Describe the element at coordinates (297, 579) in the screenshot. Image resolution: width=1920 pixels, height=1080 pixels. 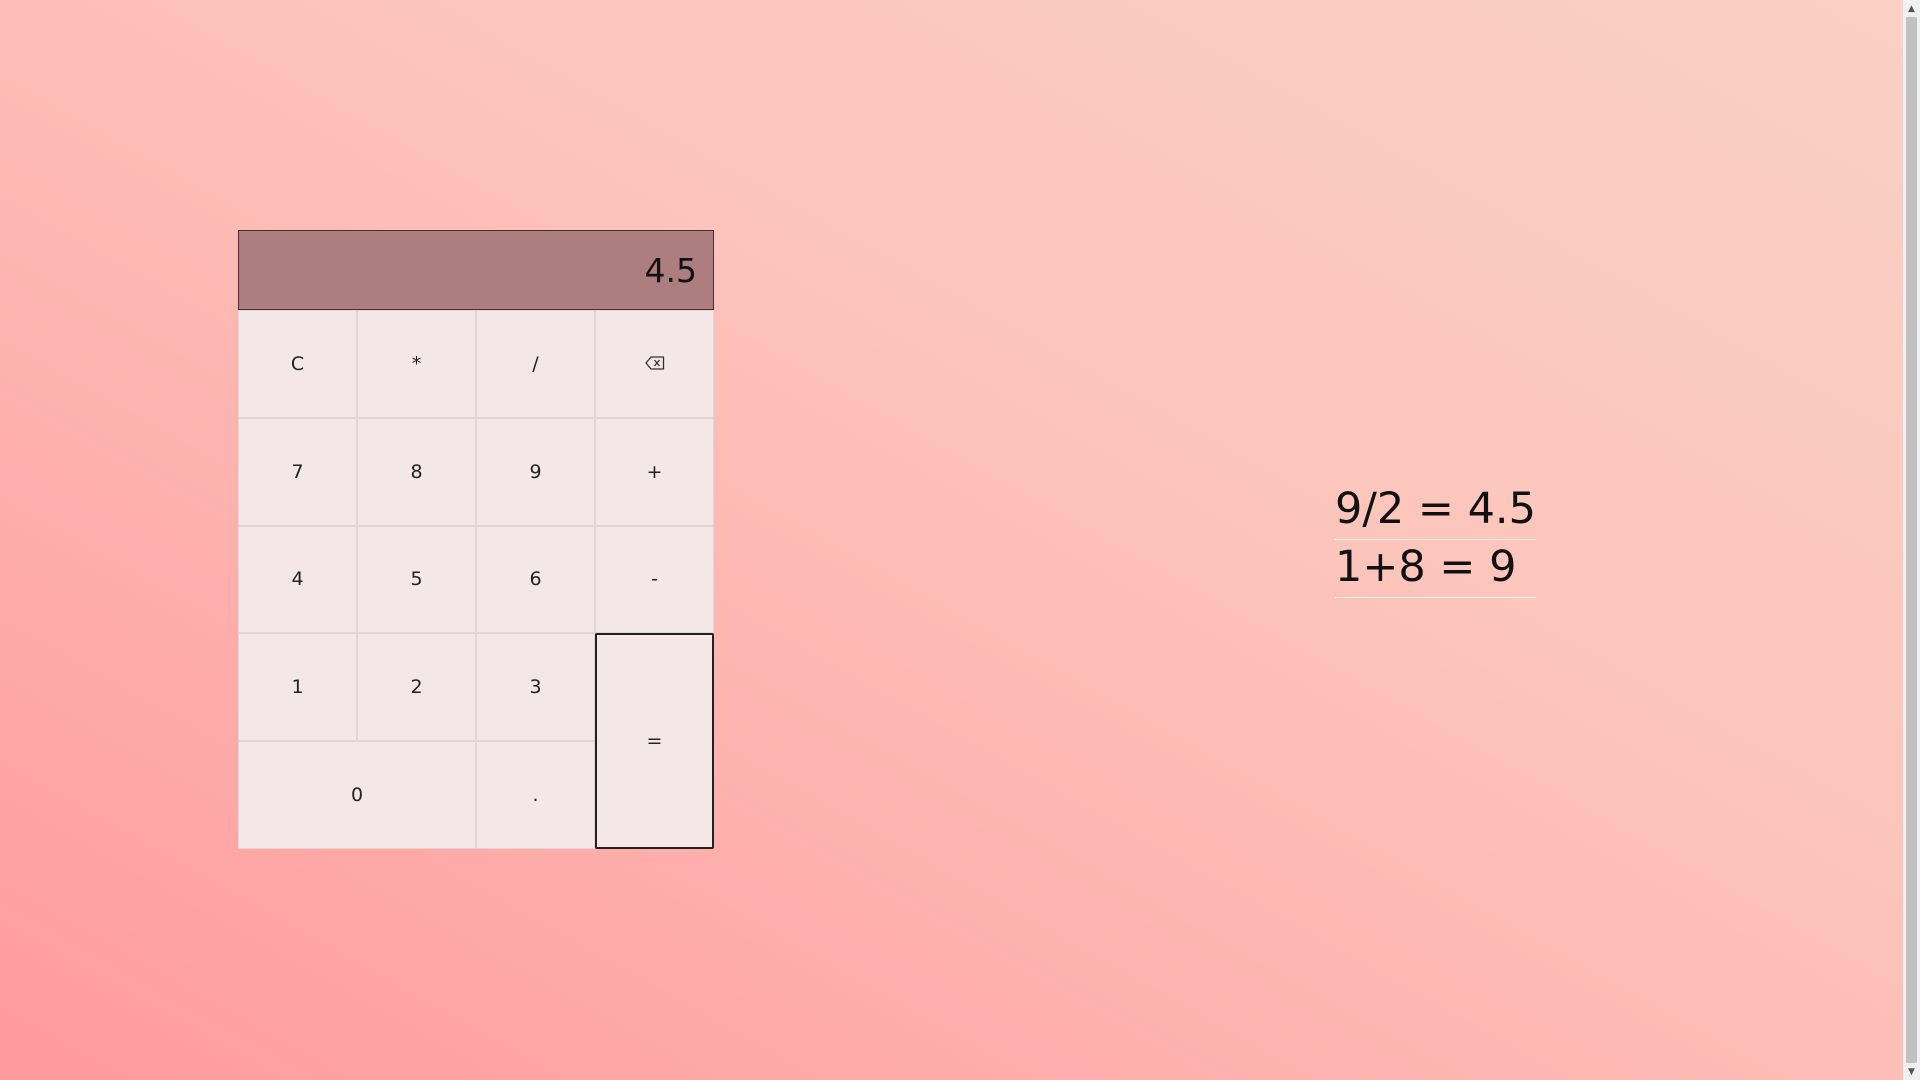
I see `digit-4-button: 4` at that location.